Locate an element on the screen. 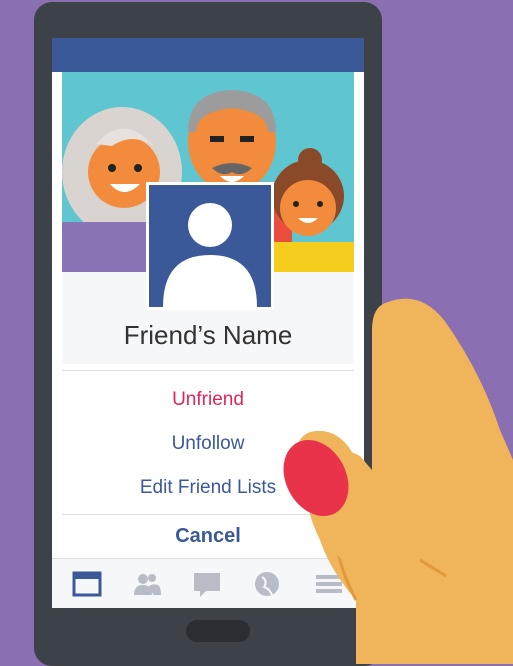  bottom-nav-bar is located at coordinates (208, 583).